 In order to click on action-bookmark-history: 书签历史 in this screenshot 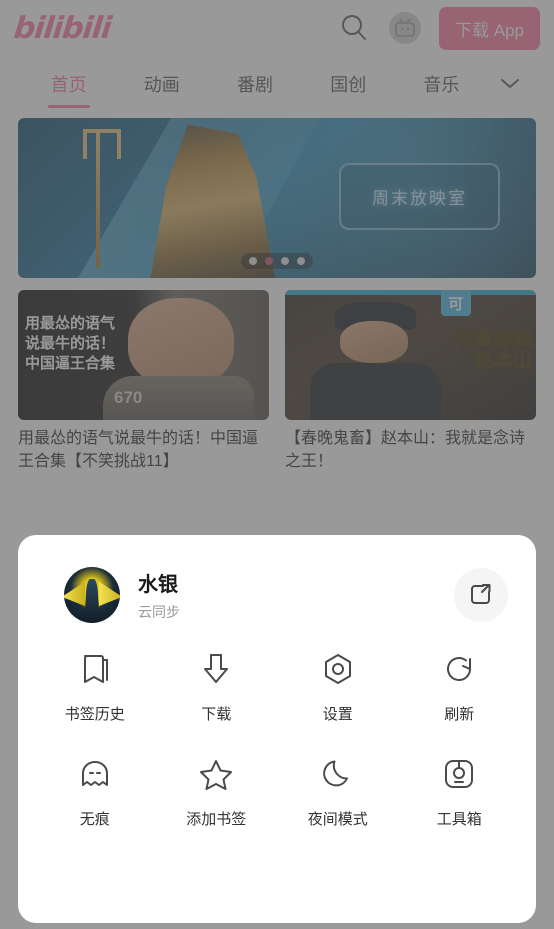, I will do `click(95, 686)`.